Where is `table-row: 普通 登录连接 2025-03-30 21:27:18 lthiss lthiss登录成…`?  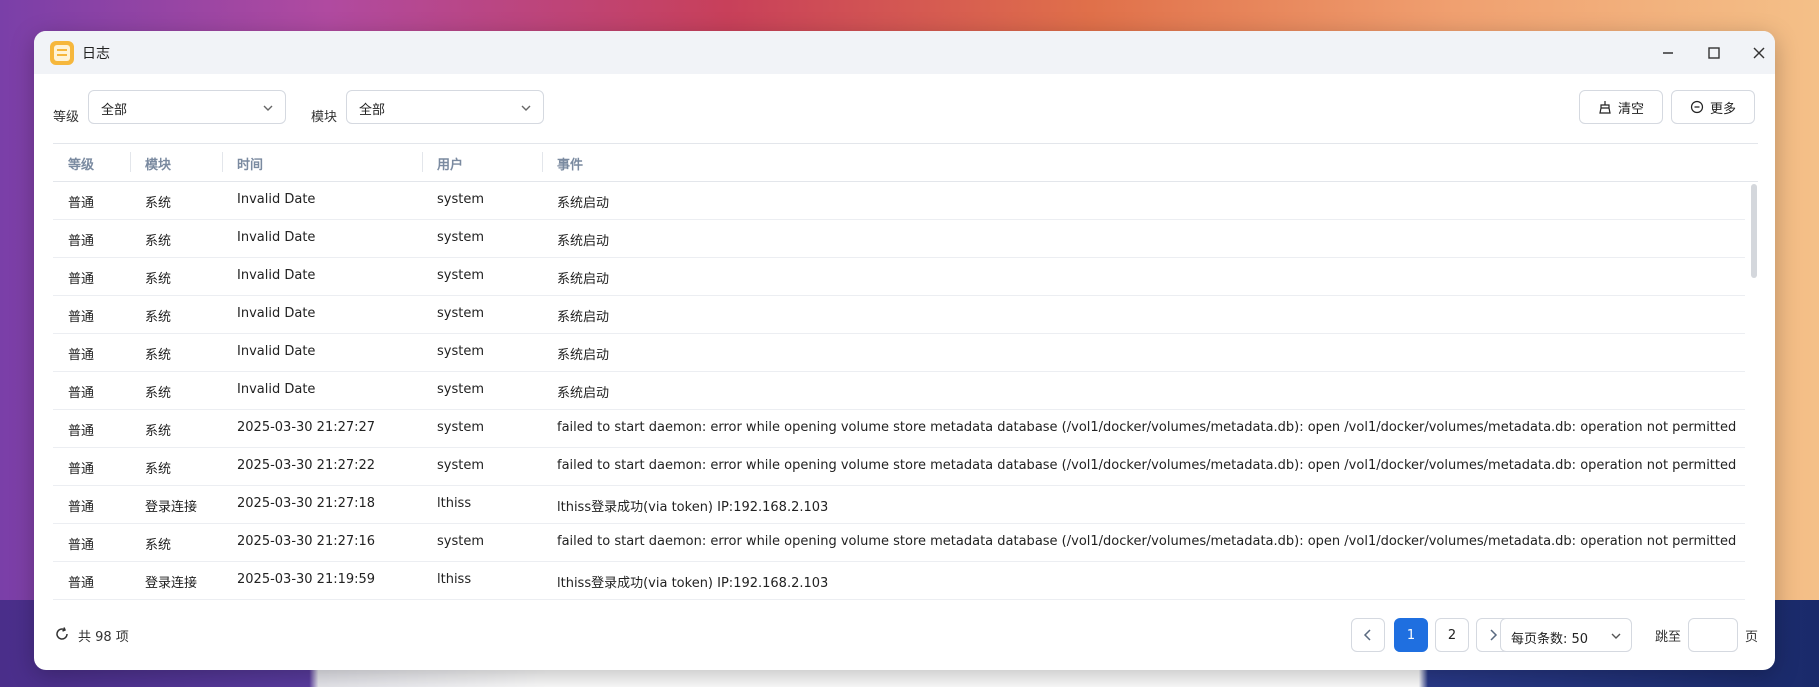 table-row: 普通 登录连接 2025-03-30 21:27:18 lthiss lthiss登录成… is located at coordinates (899, 505).